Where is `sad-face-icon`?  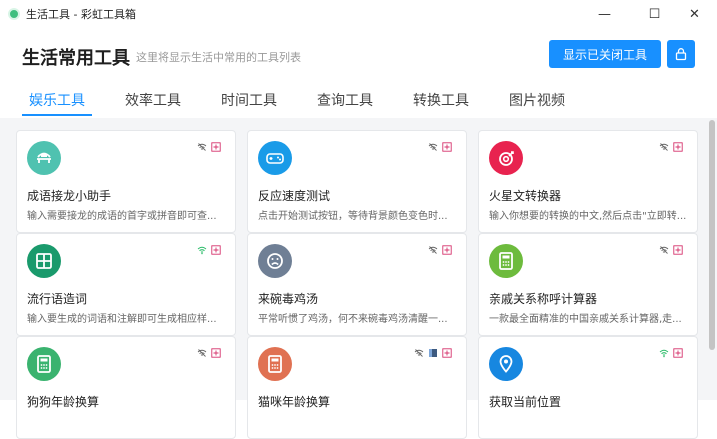 sad-face-icon is located at coordinates (275, 261).